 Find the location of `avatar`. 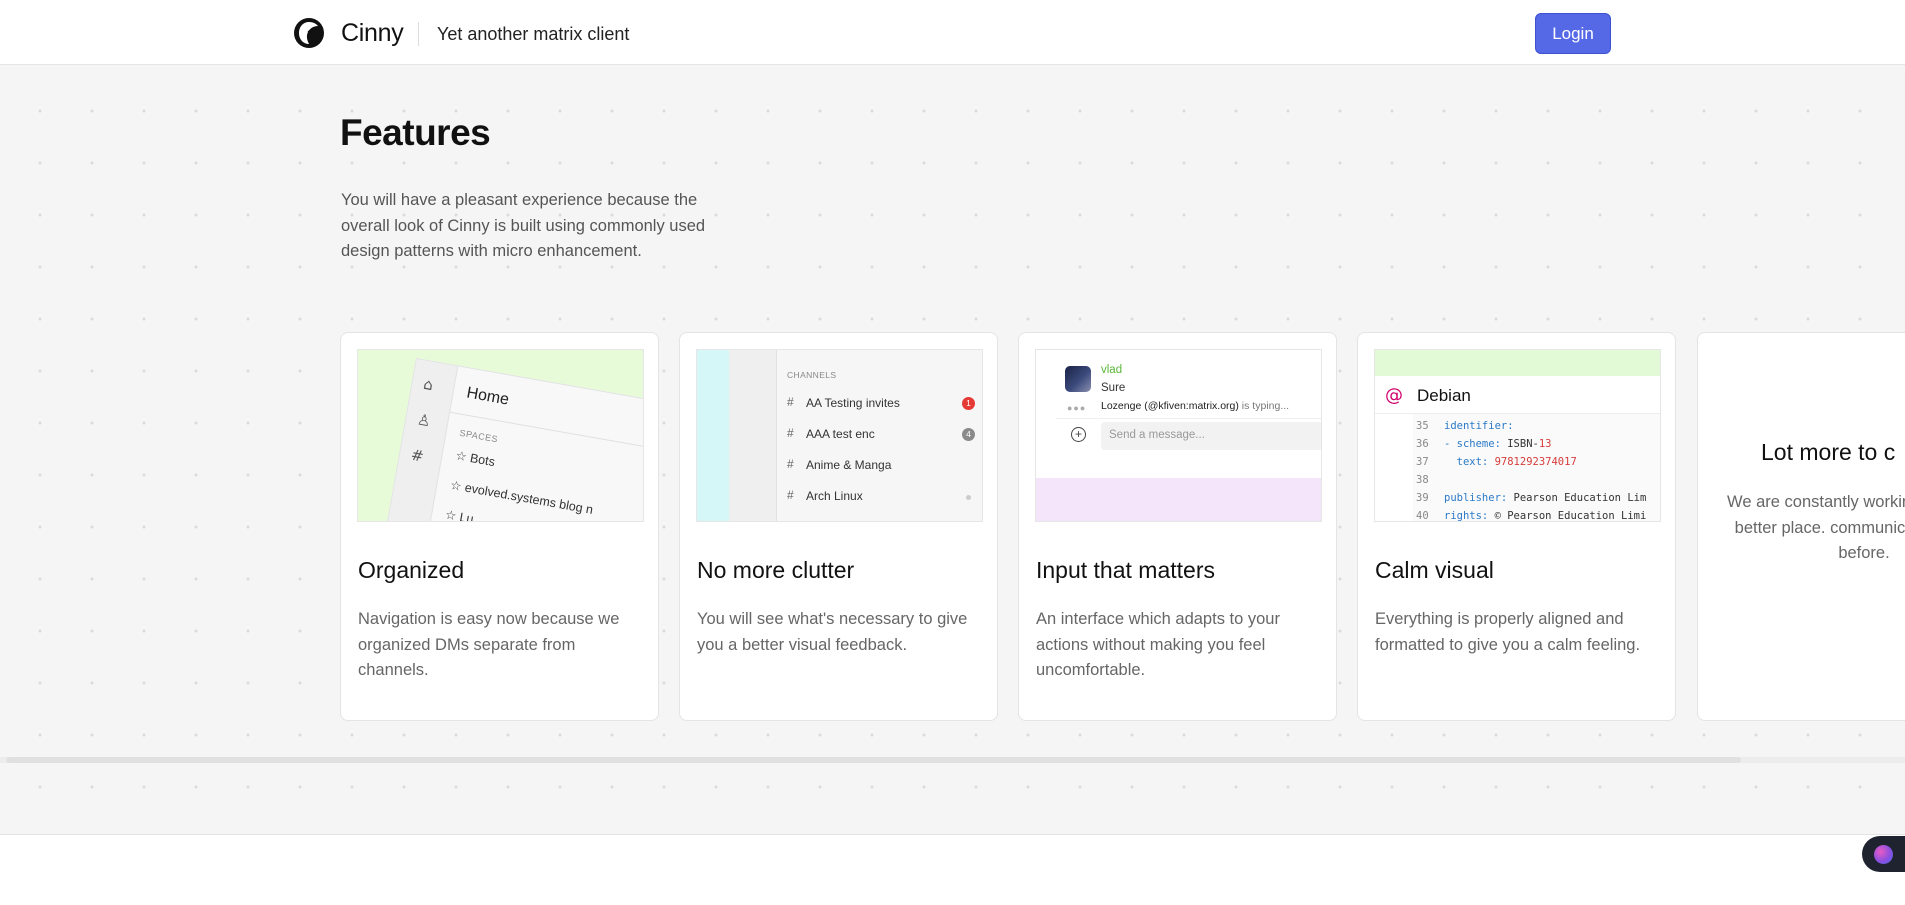

avatar is located at coordinates (1078, 379).